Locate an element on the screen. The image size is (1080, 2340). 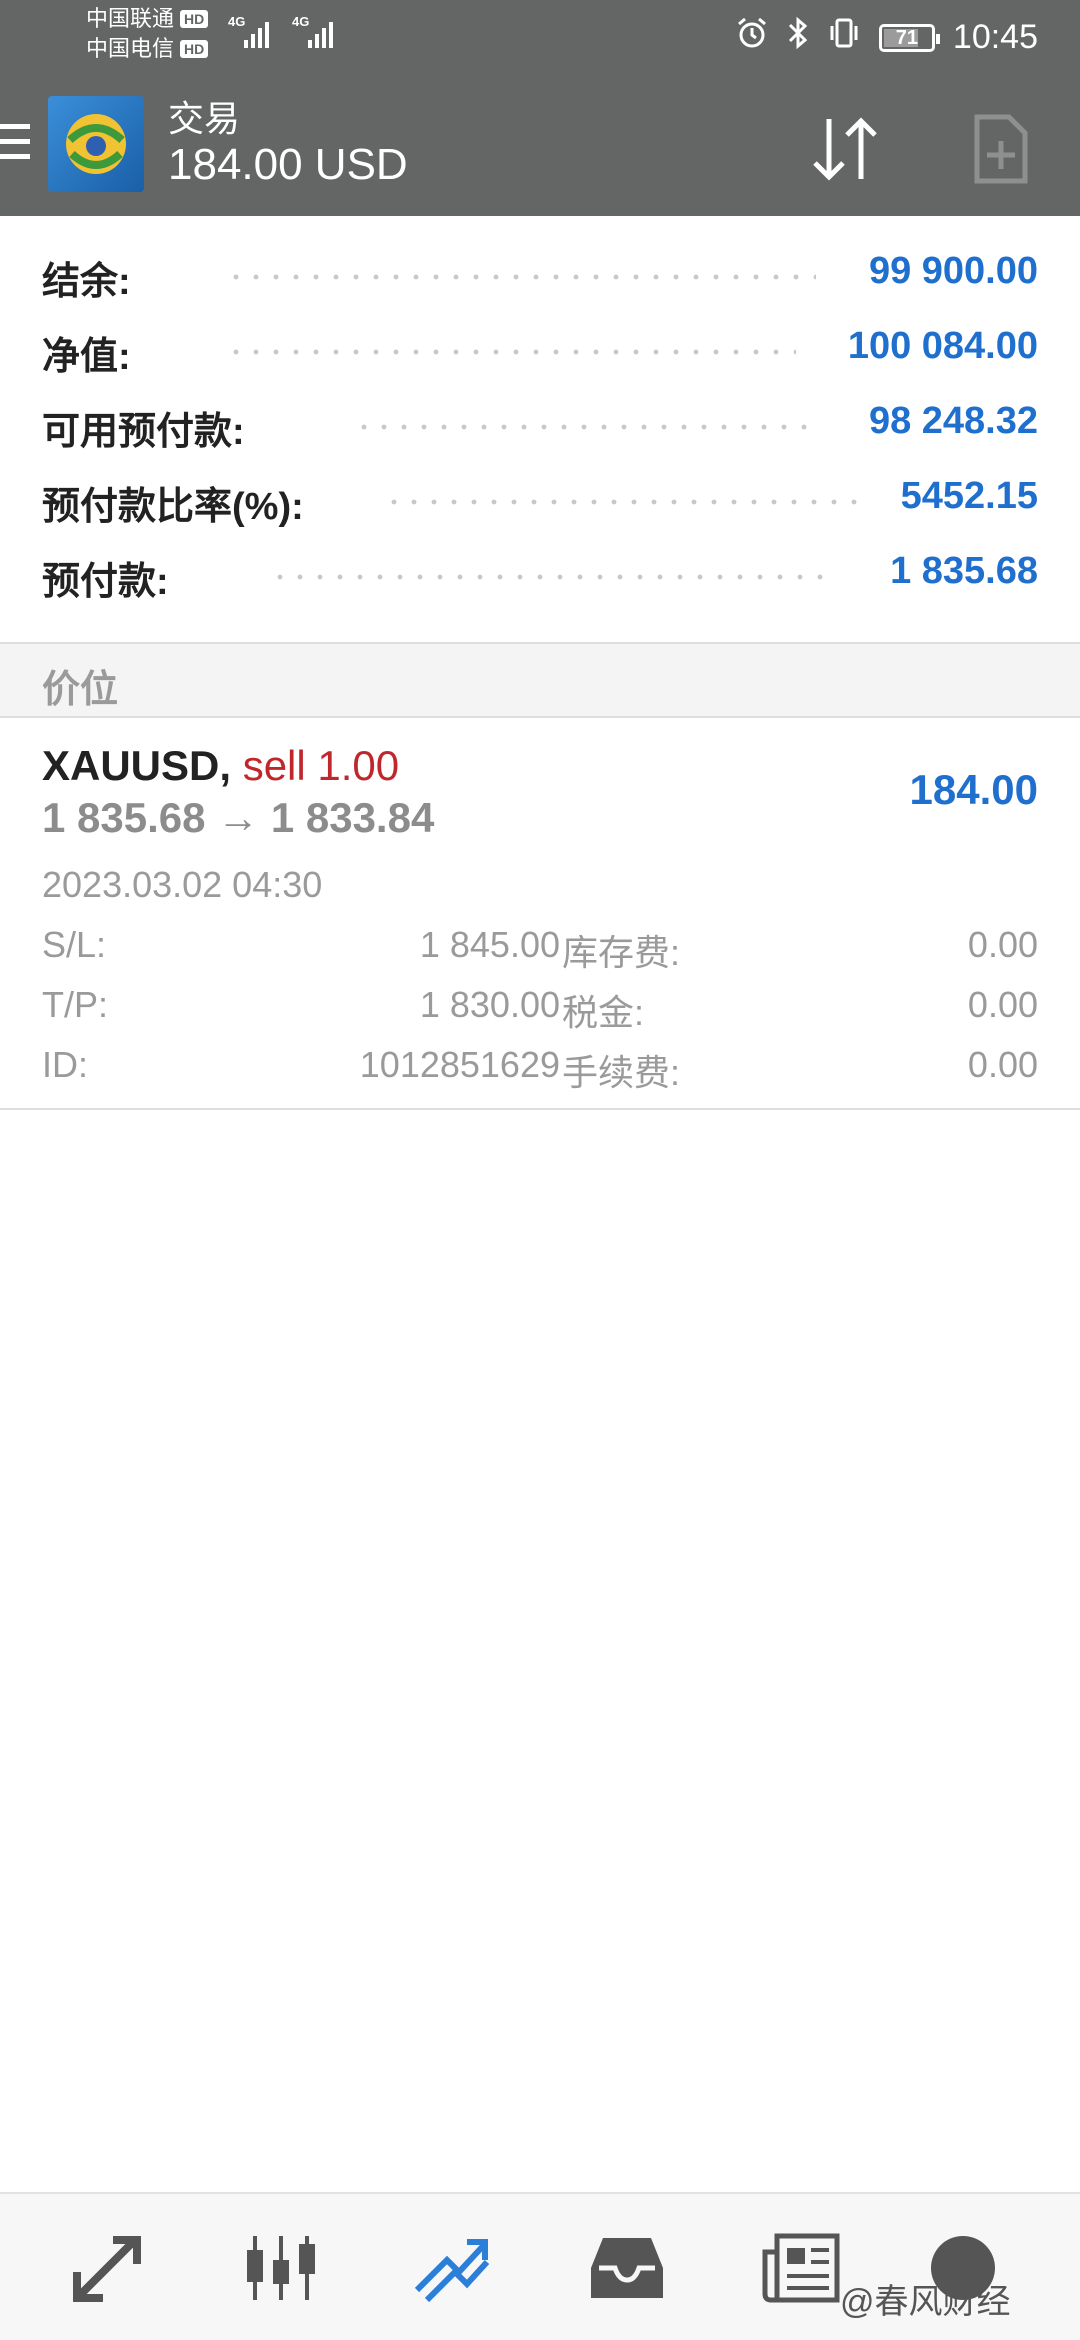
candlestick-icon is located at coordinates (281, 2268).